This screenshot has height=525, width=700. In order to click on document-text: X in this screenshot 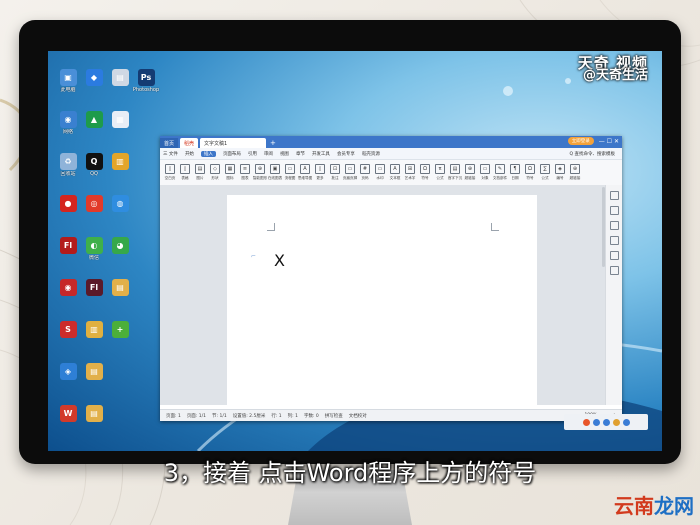, I will do `click(279, 260)`.